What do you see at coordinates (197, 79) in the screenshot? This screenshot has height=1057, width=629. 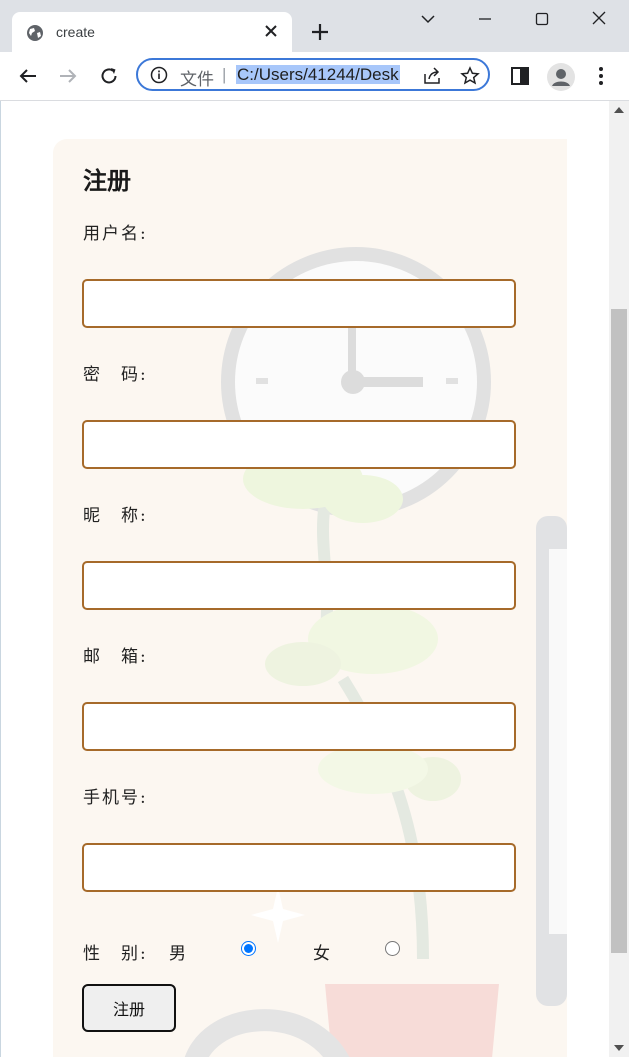 I see `url-scheme-label: 文件` at bounding box center [197, 79].